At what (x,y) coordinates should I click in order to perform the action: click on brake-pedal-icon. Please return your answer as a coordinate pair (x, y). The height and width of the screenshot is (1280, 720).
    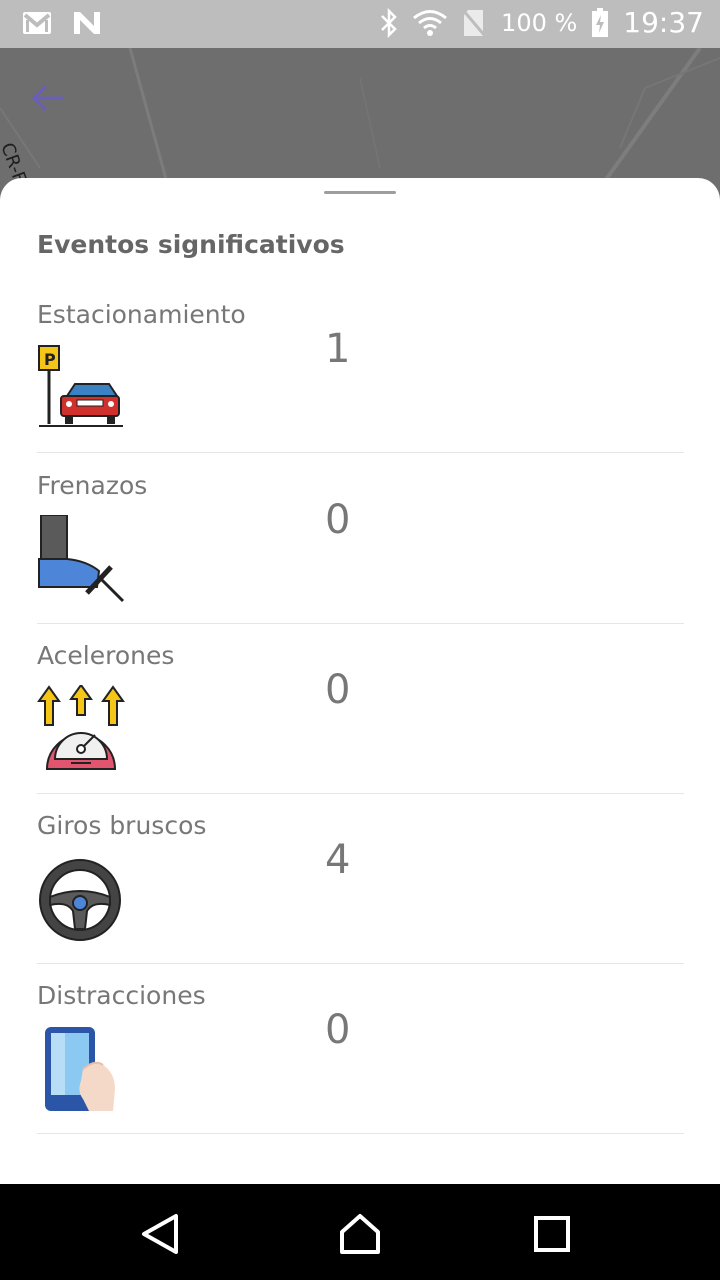
    Looking at the image, I should click on (81, 559).